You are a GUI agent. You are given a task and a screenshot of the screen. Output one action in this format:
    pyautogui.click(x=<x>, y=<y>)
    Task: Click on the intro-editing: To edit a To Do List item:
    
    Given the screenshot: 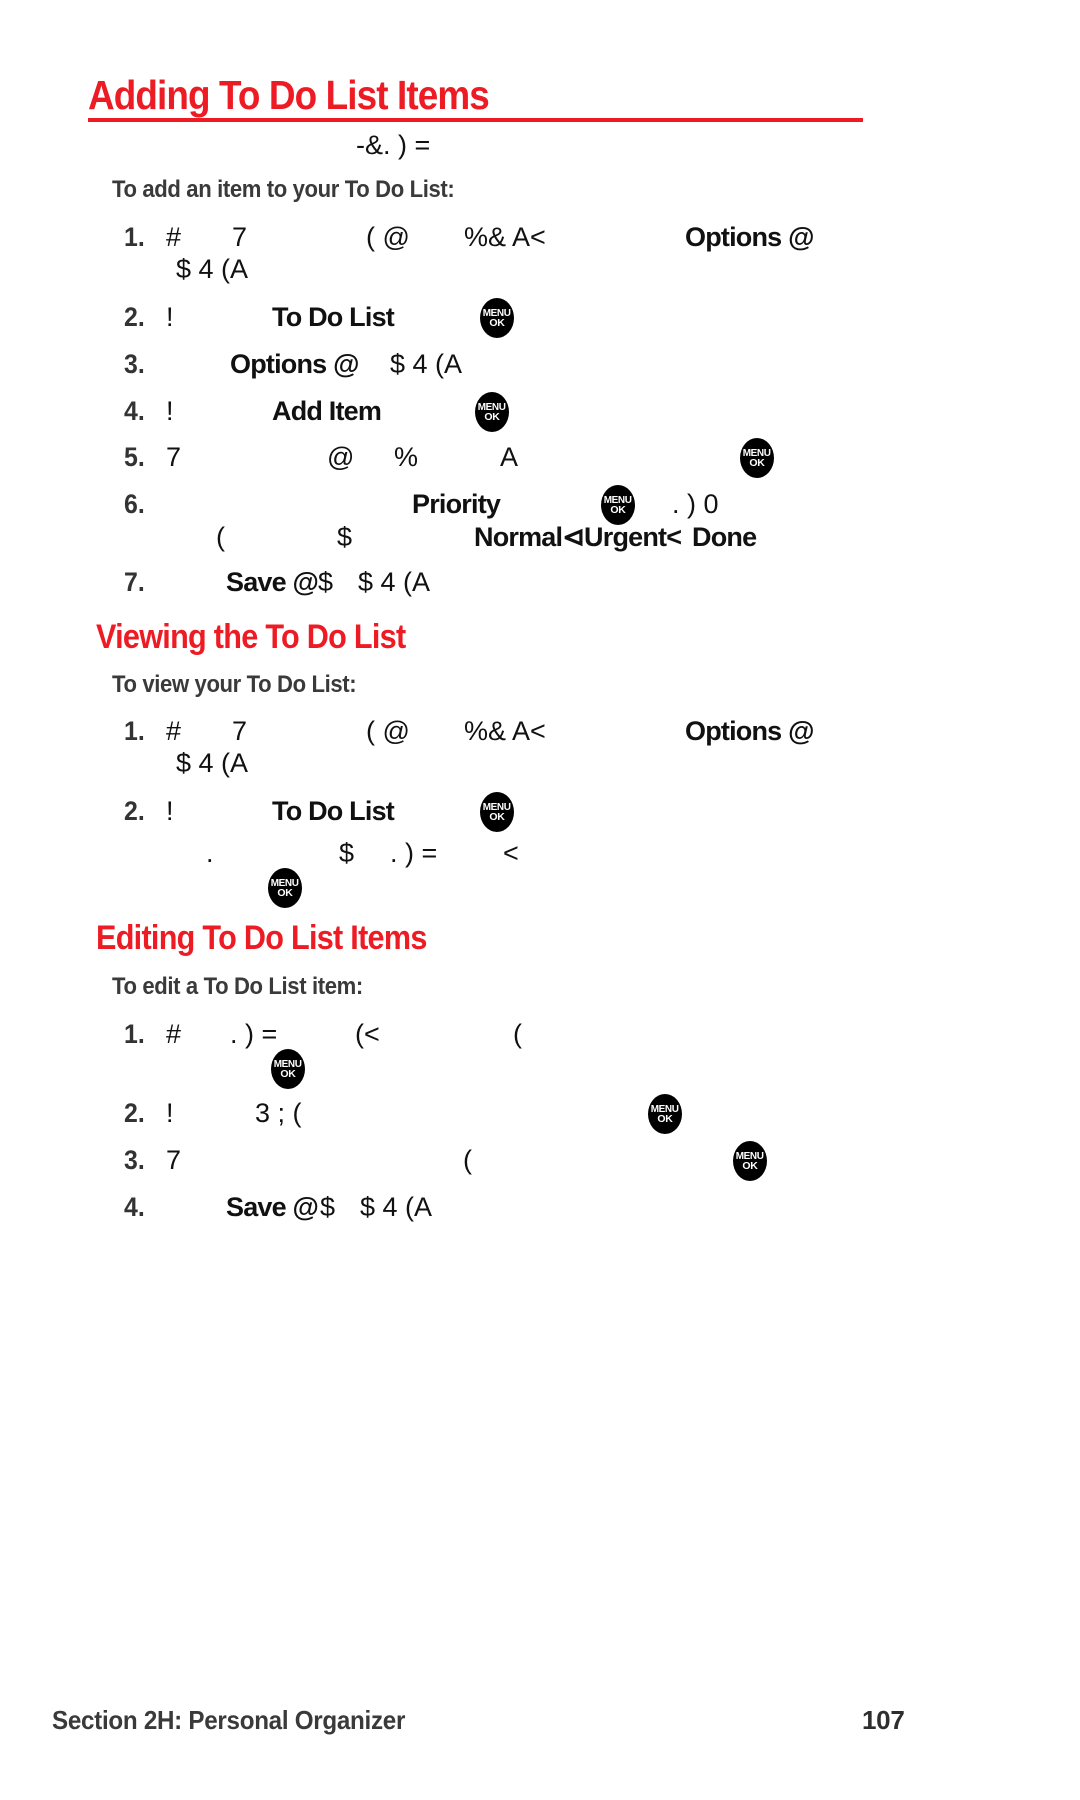 What is the action you would take?
    pyautogui.click(x=237, y=986)
    